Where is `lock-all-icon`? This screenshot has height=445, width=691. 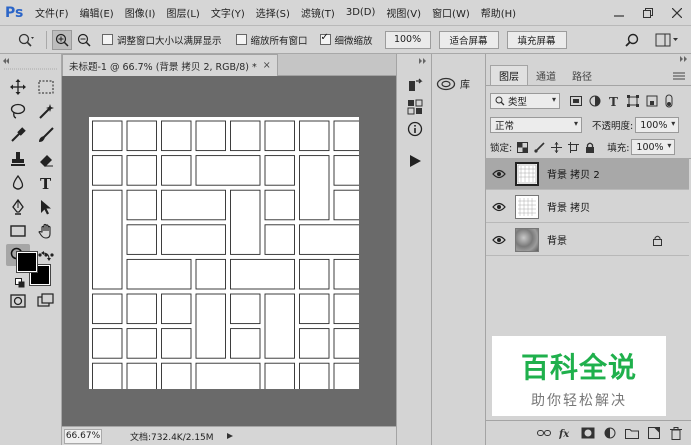
lock-all-icon is located at coordinates (590, 147).